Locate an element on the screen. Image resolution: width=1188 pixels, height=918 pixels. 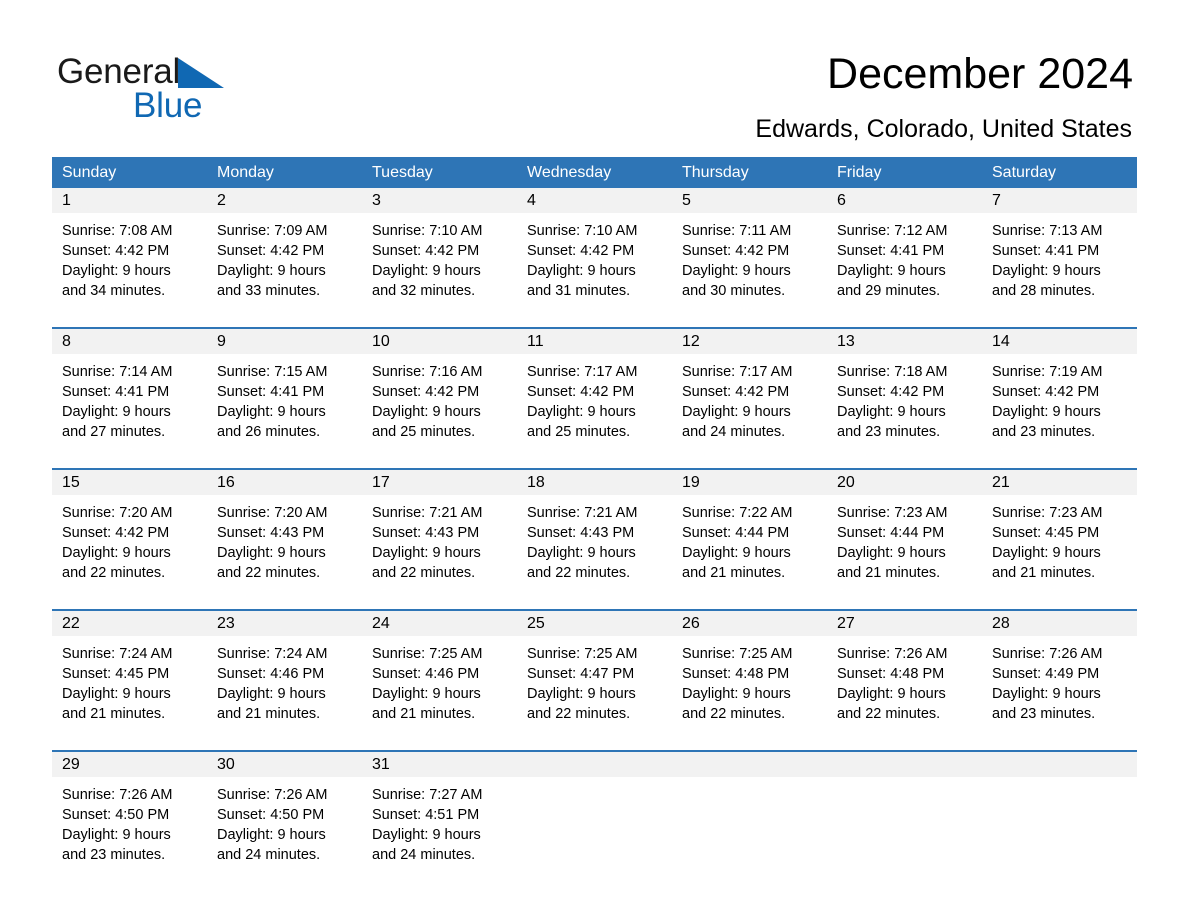
day-number: 3 is located at coordinates (439, 200).